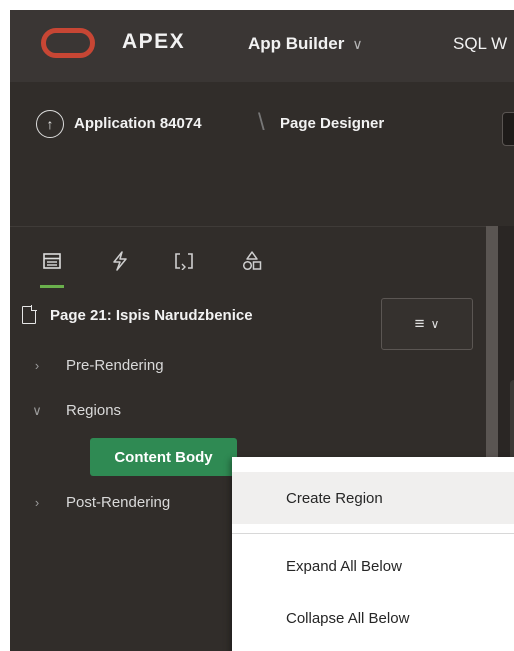 The height and width of the screenshot is (651, 514). I want to click on menu-item-collapse-all-below: Collapse All Below, so click(373, 618).